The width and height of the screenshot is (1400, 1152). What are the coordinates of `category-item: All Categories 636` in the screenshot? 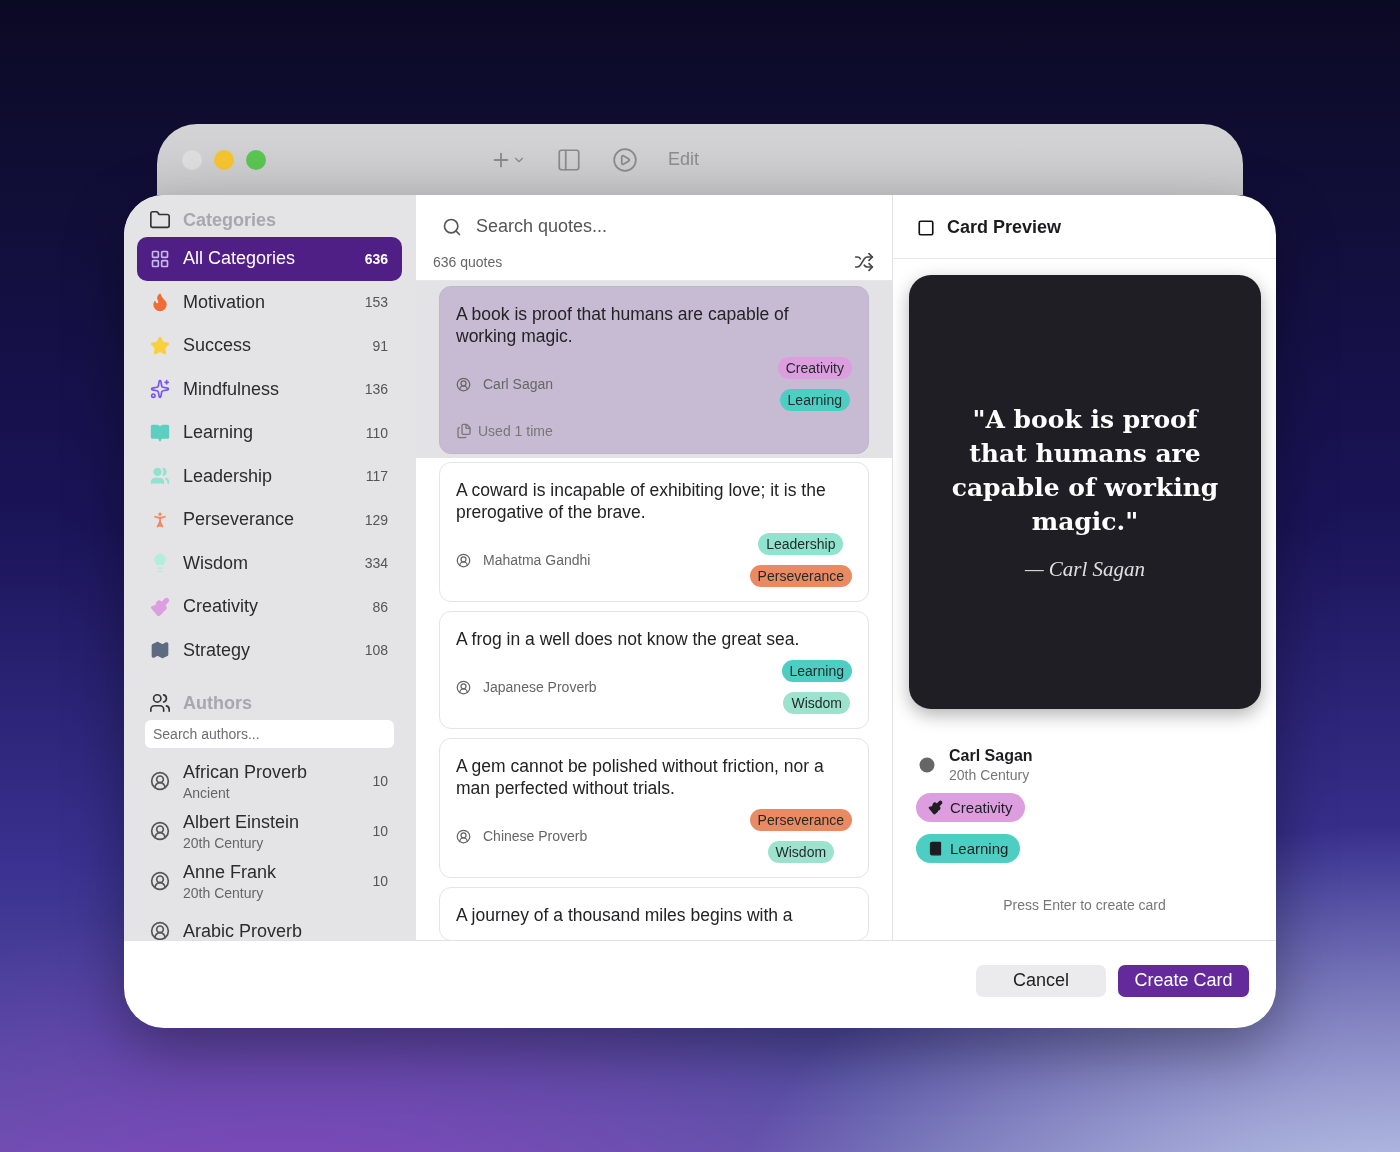 It's located at (269, 259).